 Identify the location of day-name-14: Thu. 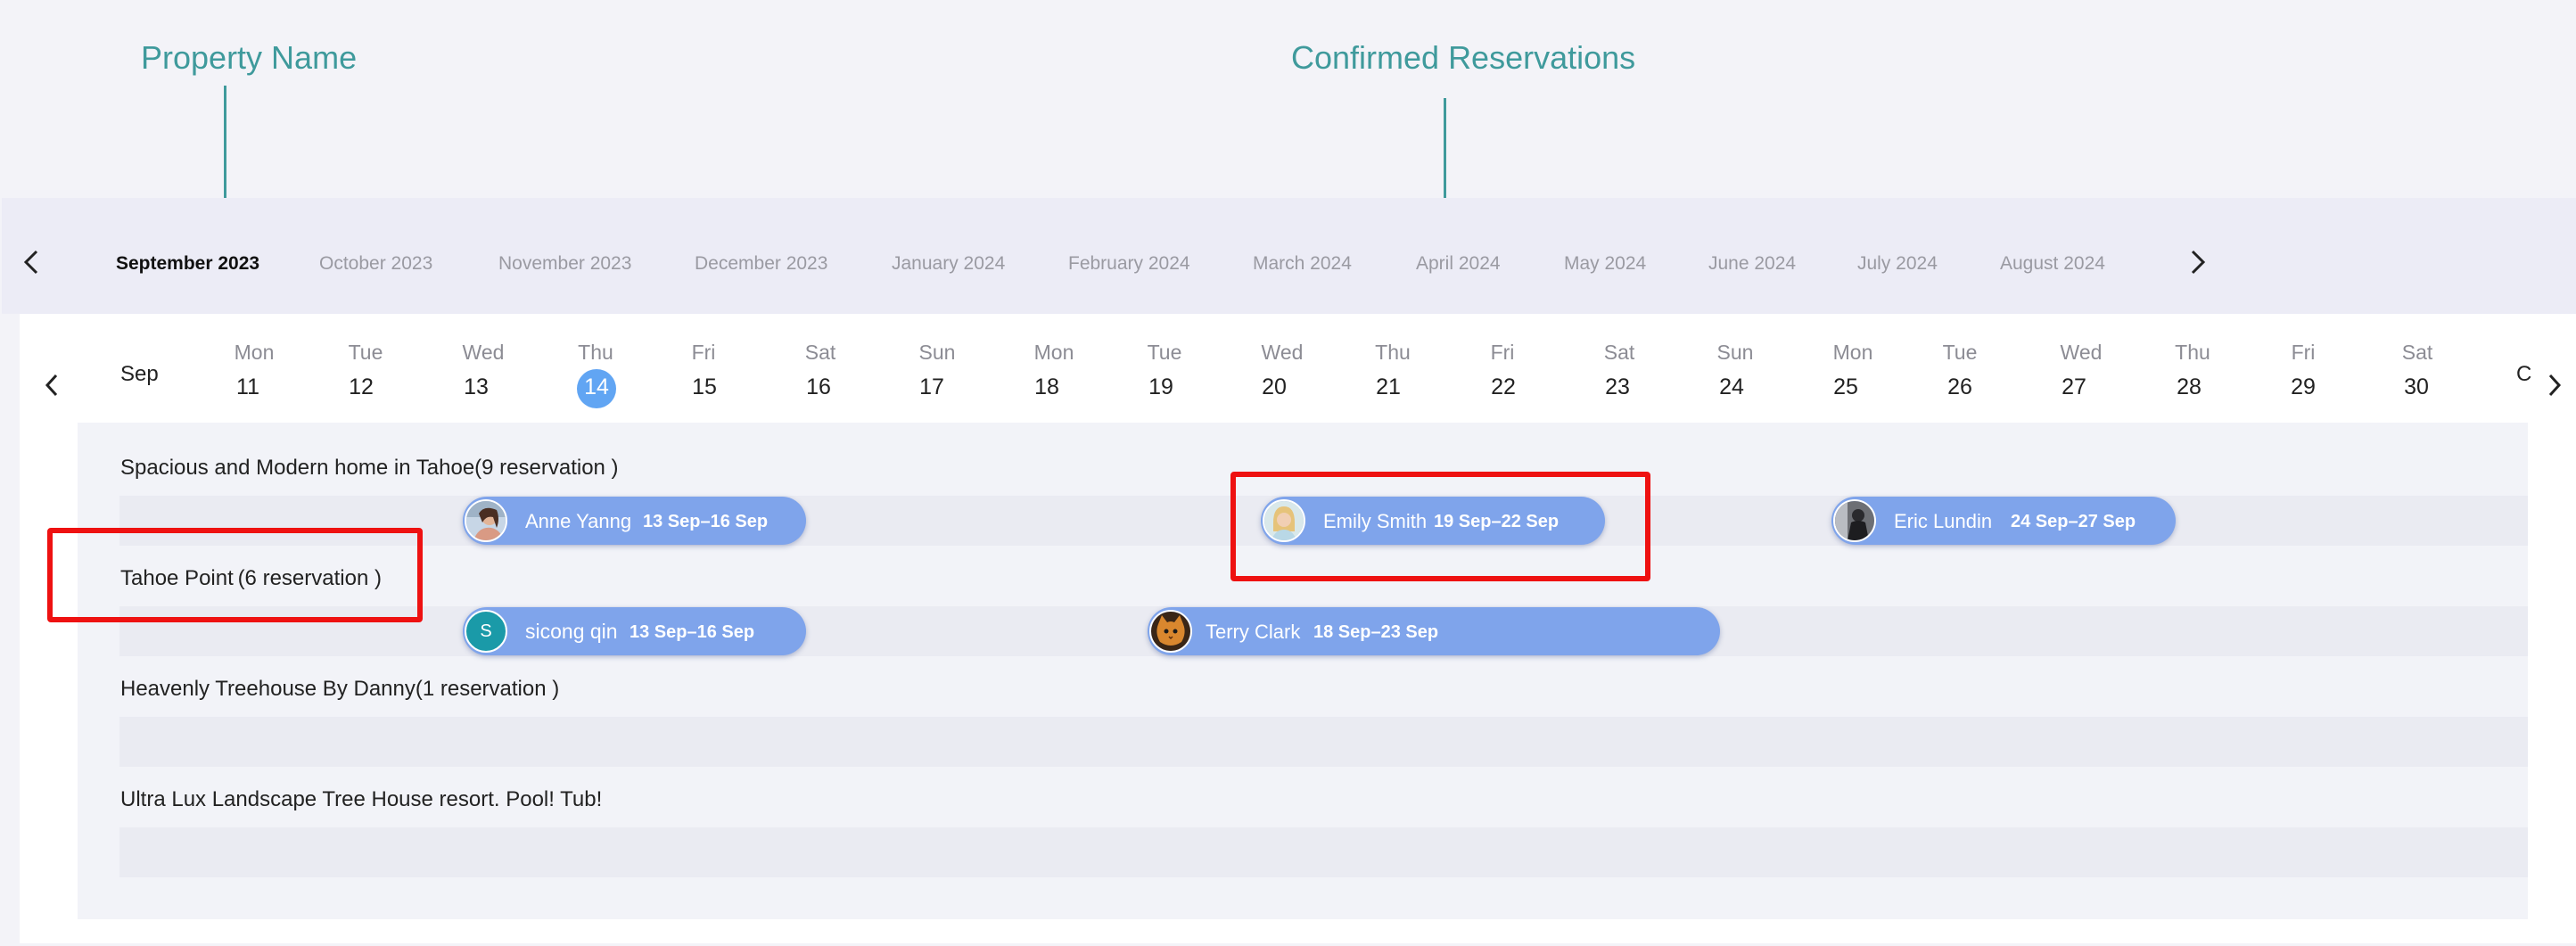
(595, 352).